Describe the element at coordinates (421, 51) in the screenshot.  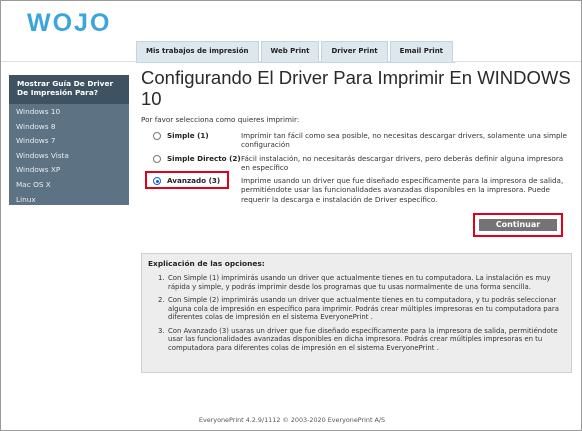
I see `tab-email-print: Email Print` at that location.